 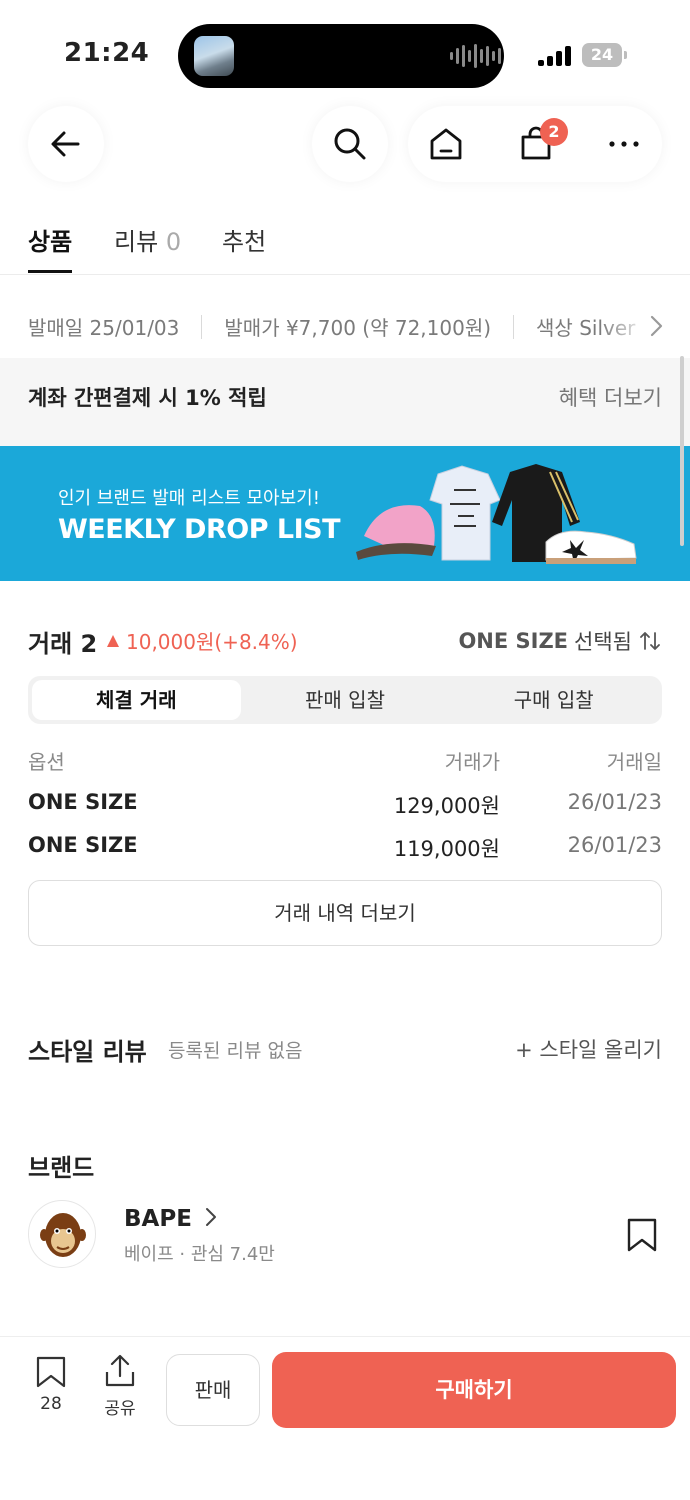 I want to click on share-button: 공유, so click(x=120, y=1386).